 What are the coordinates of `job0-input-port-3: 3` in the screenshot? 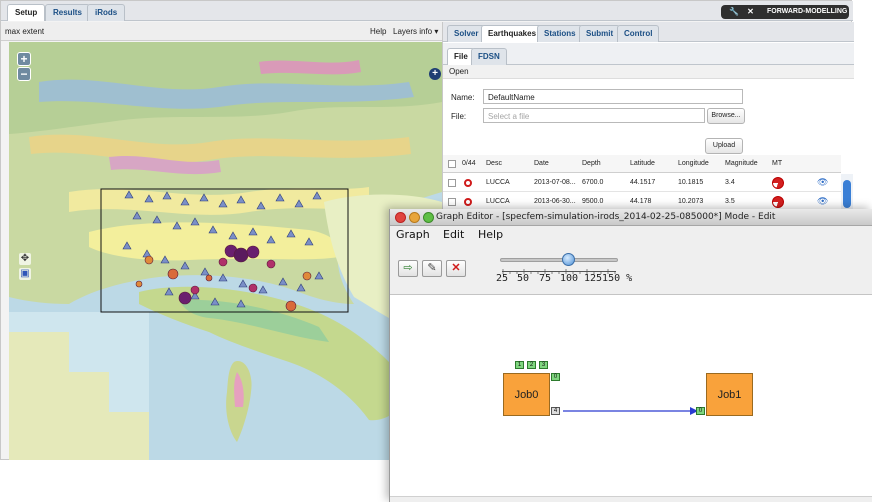 It's located at (543, 365).